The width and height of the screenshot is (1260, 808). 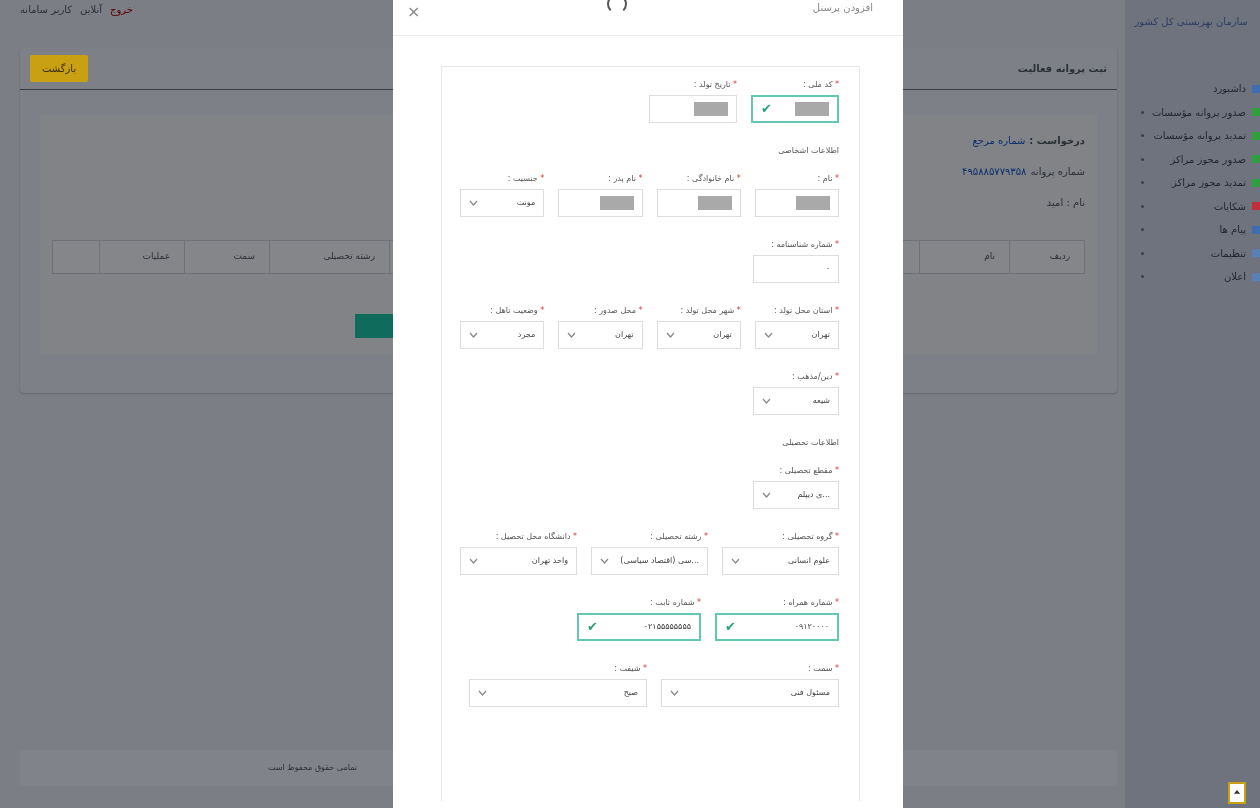 What do you see at coordinates (842, 8) in the screenshot?
I see `dialog-title: افزودن پرسنل` at bounding box center [842, 8].